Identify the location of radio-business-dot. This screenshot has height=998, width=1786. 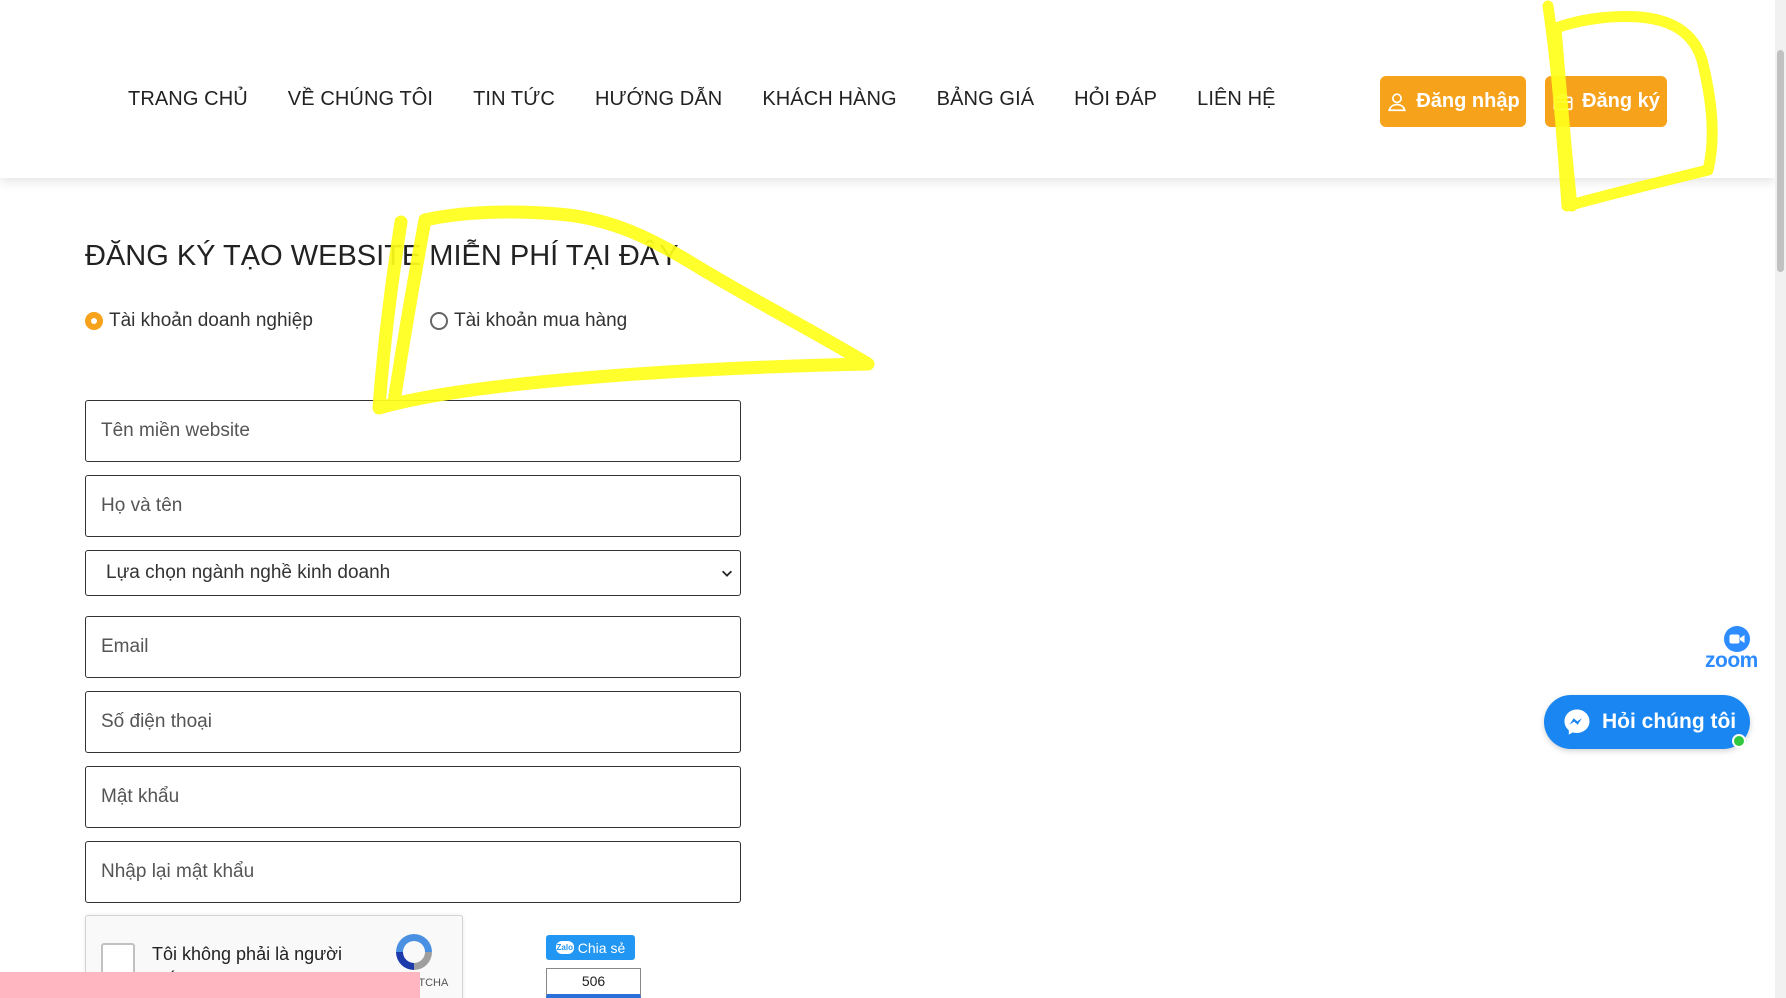
(94, 321).